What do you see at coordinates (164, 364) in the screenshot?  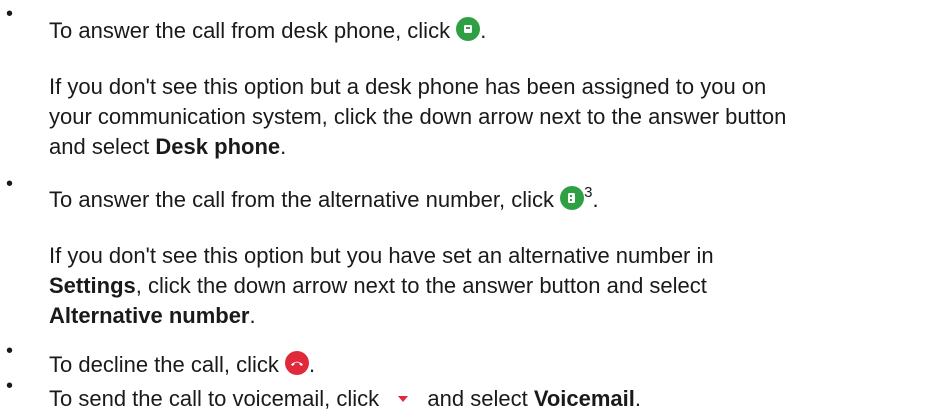 I see `item-text-lead: To decline the call, click` at bounding box center [164, 364].